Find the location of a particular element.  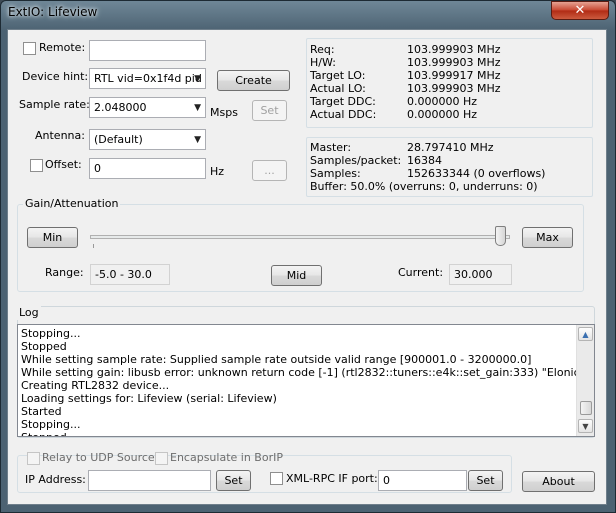

remote-checkbox is located at coordinates (29, 48).